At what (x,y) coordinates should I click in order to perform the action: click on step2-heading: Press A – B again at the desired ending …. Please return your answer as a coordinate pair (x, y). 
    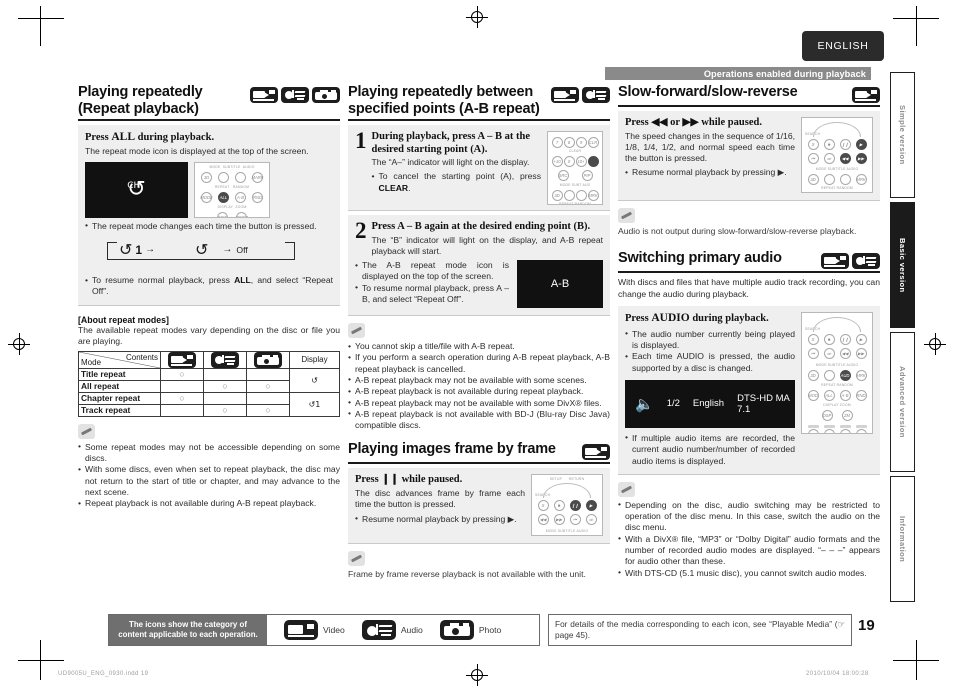
    Looking at the image, I should click on (481, 226).